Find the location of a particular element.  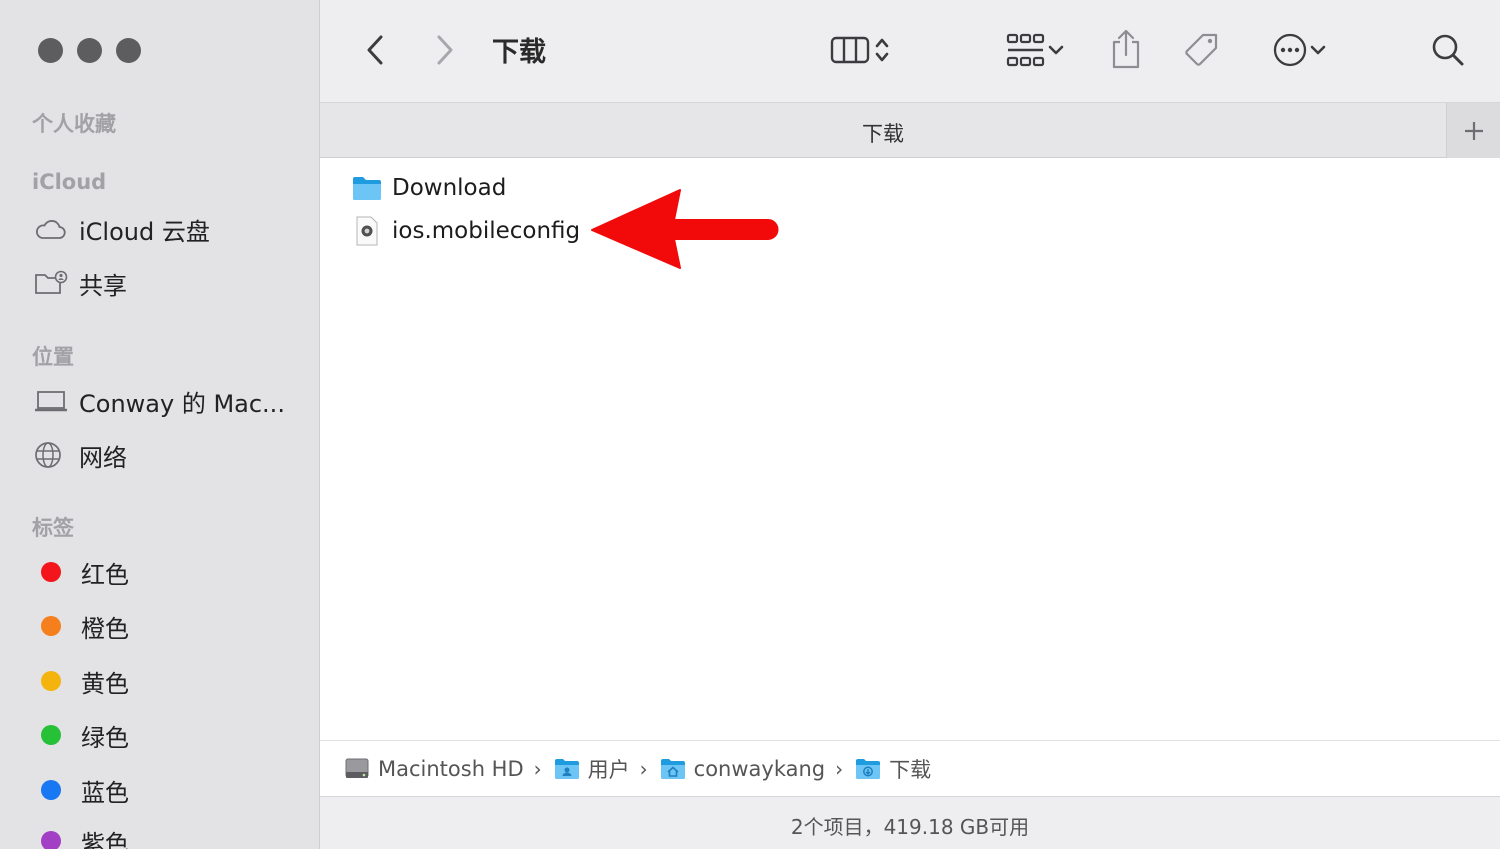

tag-button is located at coordinates (1202, 50).